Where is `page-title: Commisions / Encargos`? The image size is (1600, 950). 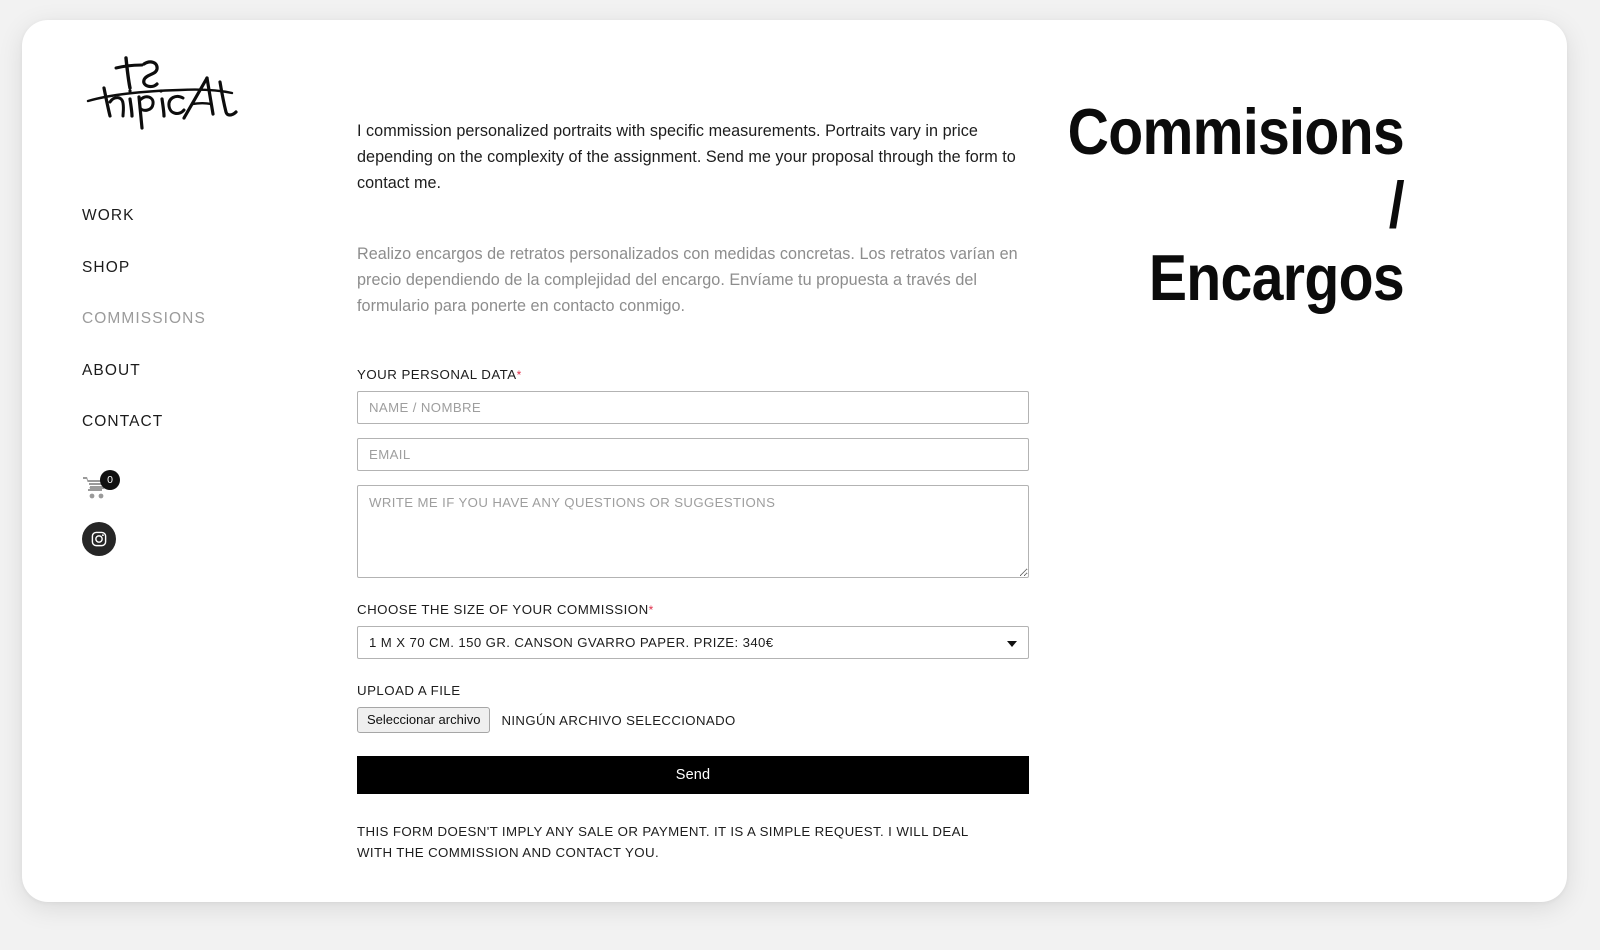
page-title: Commisions / Encargos is located at coordinates (1219, 204).